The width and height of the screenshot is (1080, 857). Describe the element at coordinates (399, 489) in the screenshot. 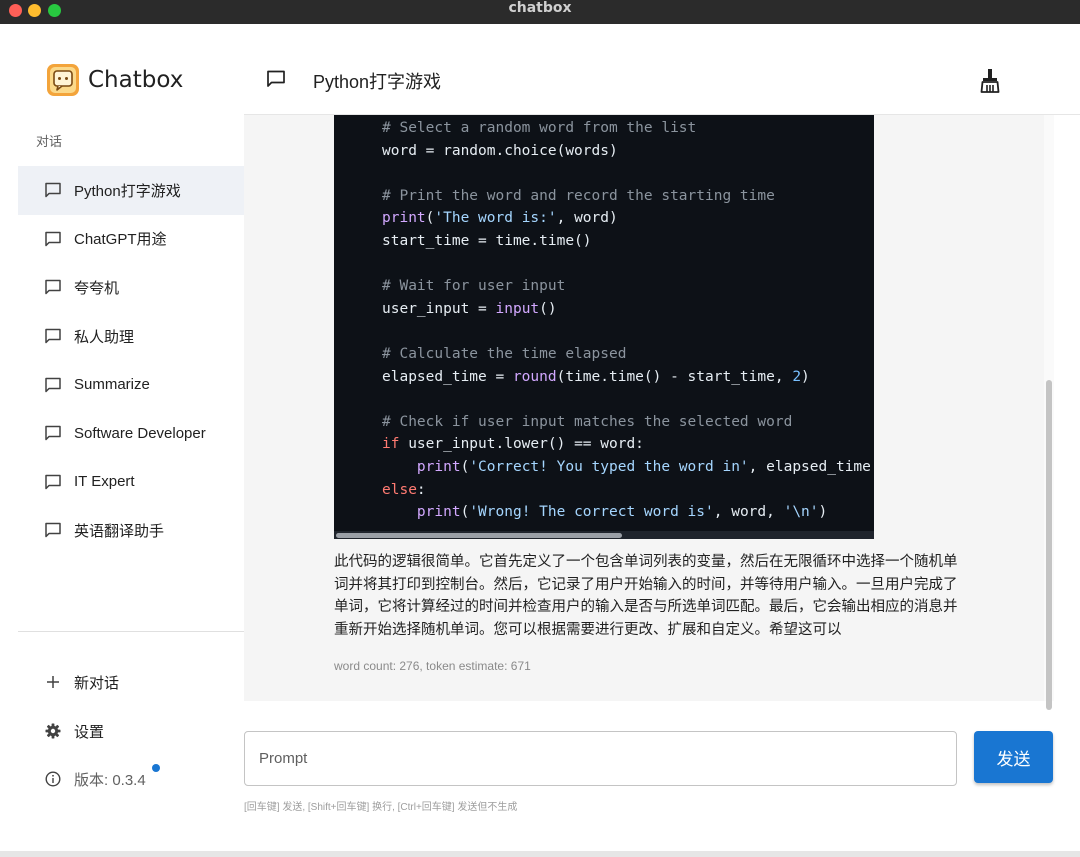

I see `code-token: else` at that location.